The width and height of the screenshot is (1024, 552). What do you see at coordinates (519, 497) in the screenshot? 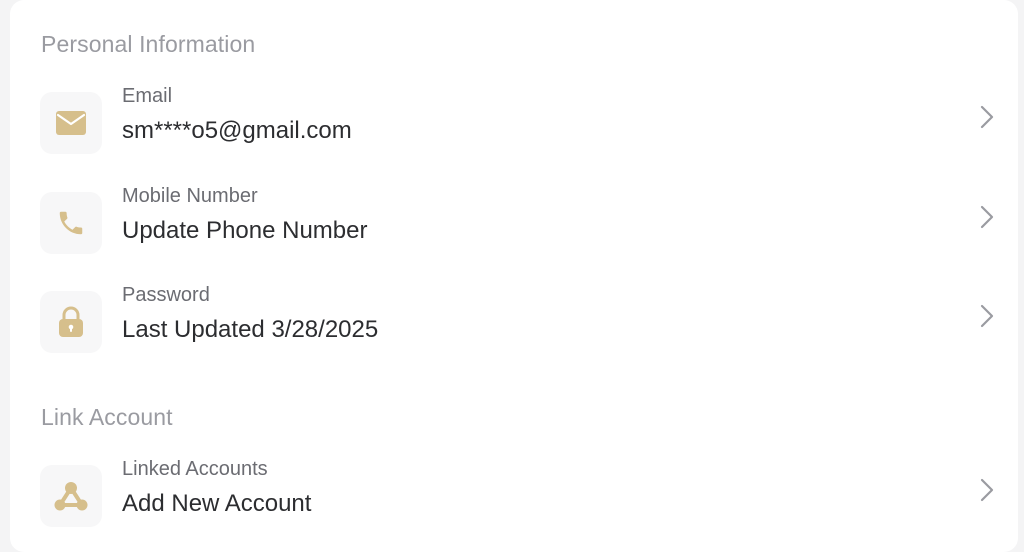
I see `linked-accounts-row: Linked Accounts Add New Account` at bounding box center [519, 497].